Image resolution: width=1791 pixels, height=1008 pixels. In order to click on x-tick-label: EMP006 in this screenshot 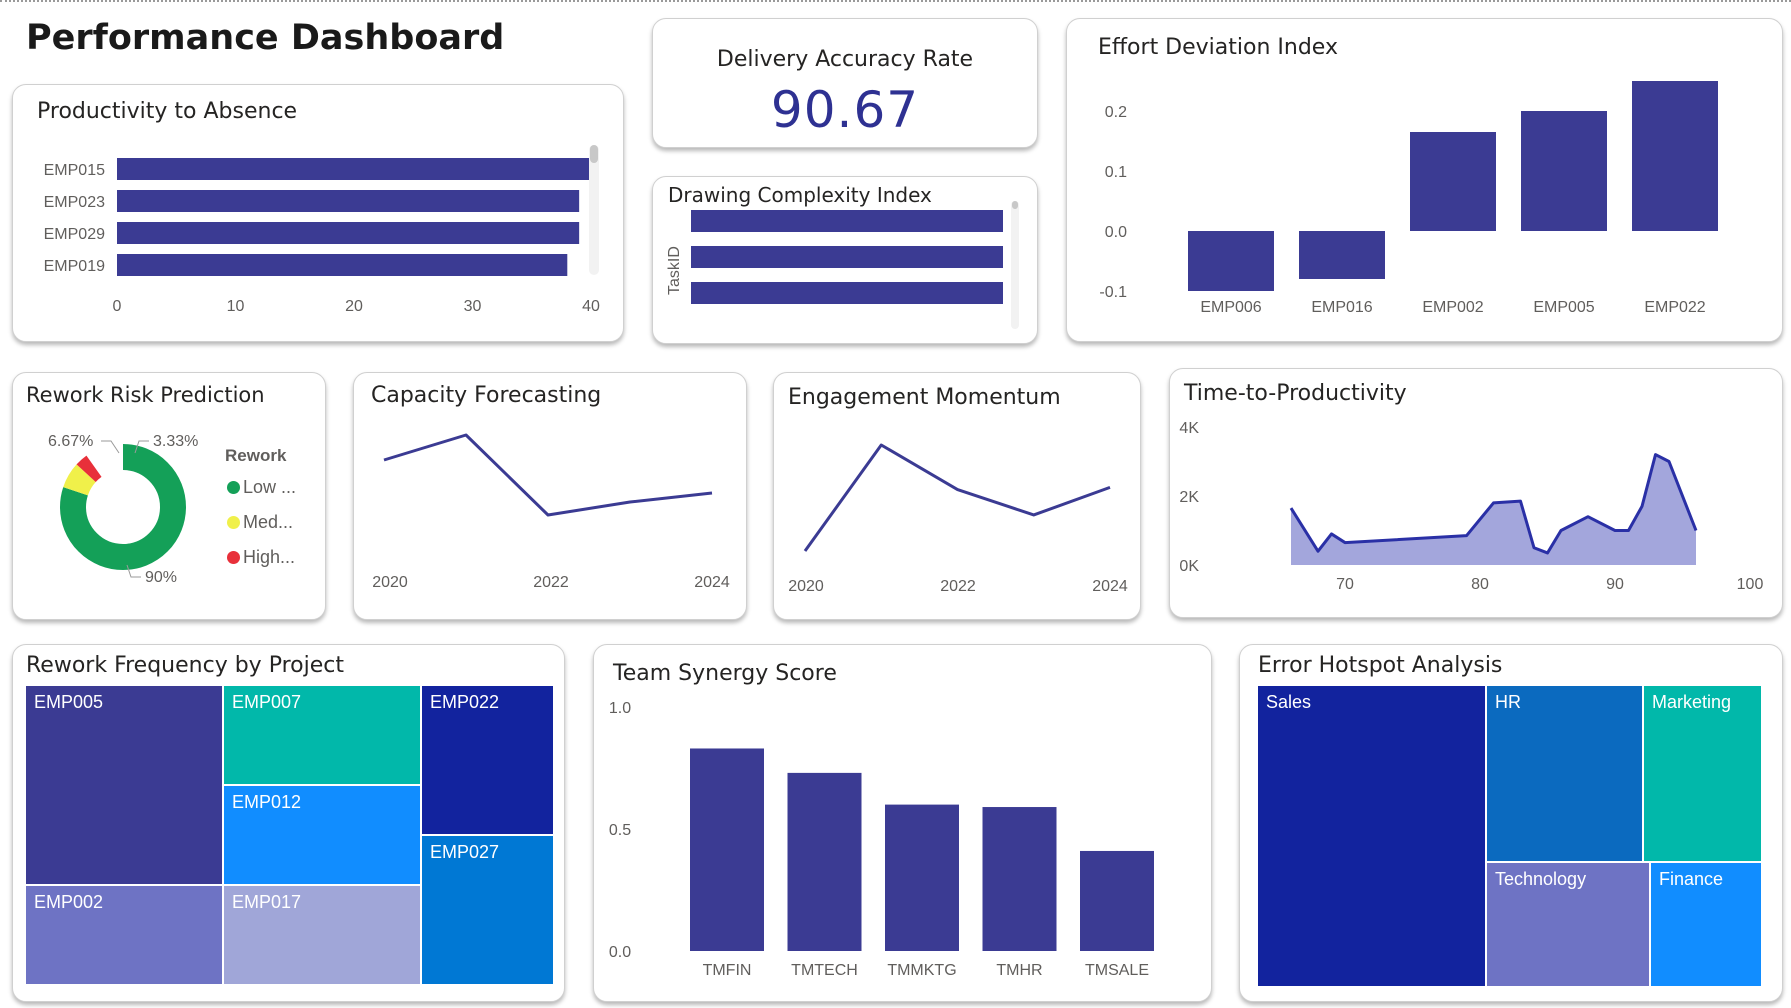, I will do `click(1230, 307)`.